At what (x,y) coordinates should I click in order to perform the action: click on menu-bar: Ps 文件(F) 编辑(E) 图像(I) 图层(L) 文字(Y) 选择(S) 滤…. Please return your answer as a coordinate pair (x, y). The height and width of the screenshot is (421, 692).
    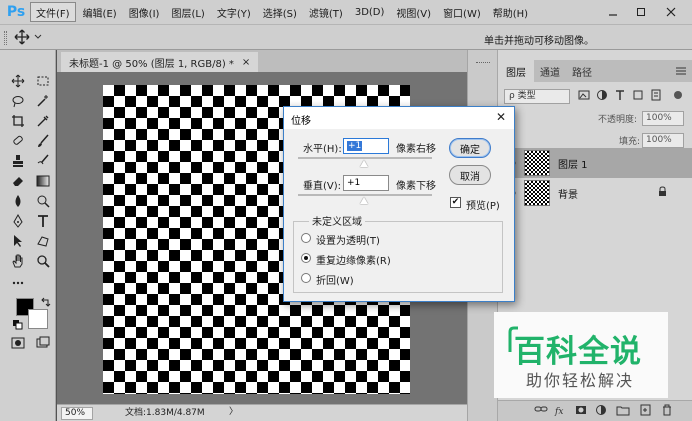
    Looking at the image, I should click on (346, 12).